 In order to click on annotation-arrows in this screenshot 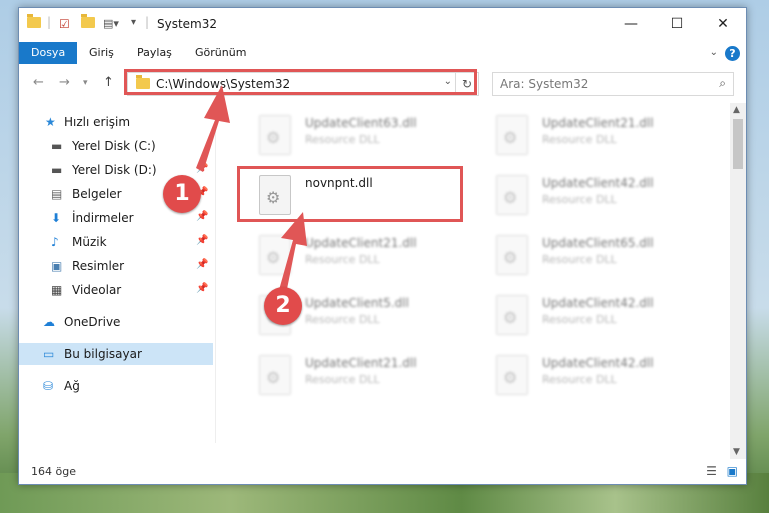, I will do `click(251, 189)`.